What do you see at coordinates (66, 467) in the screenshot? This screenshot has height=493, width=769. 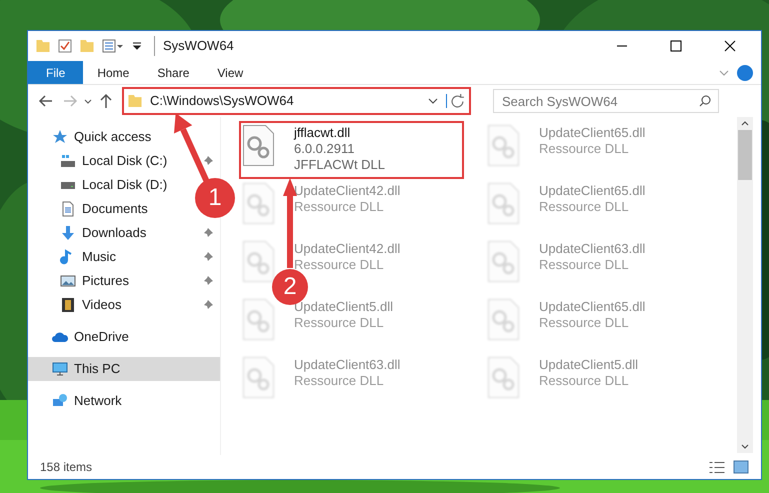 I see `item-count: 158 items` at bounding box center [66, 467].